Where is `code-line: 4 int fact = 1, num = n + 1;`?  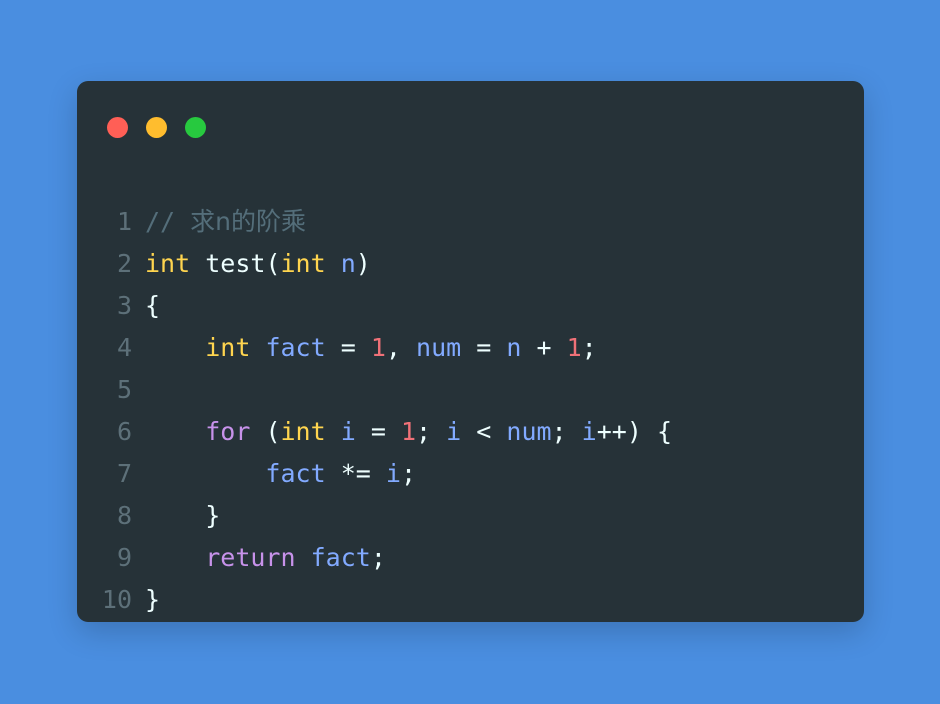
code-line: 4 int fact = 1, num = n + 1; is located at coordinates (460, 348).